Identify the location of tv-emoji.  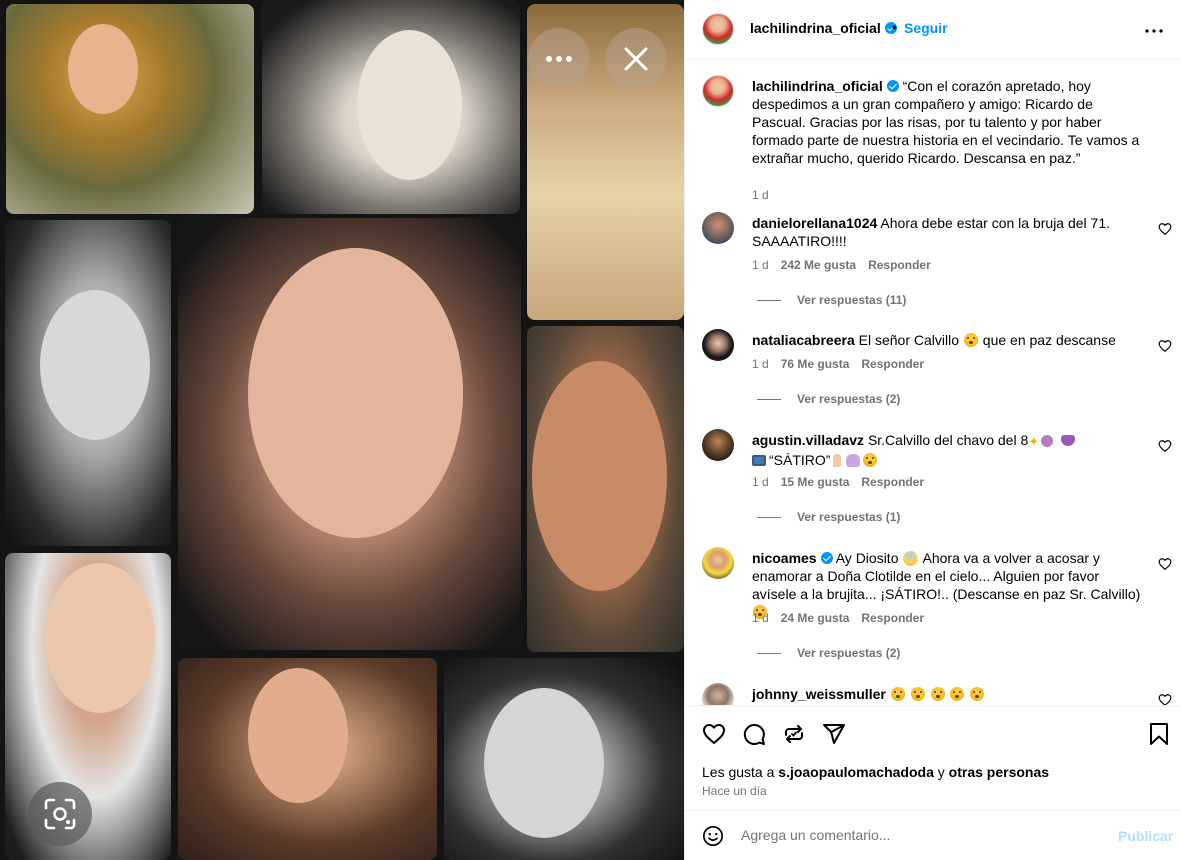
(759, 460).